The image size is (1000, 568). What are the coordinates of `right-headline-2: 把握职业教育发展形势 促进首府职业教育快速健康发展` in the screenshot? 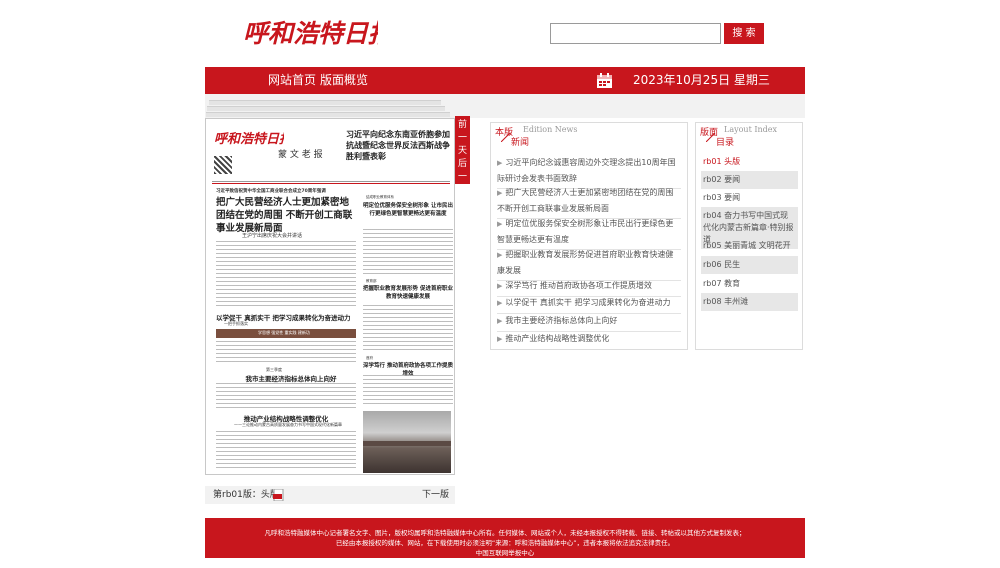 It's located at (408, 293).